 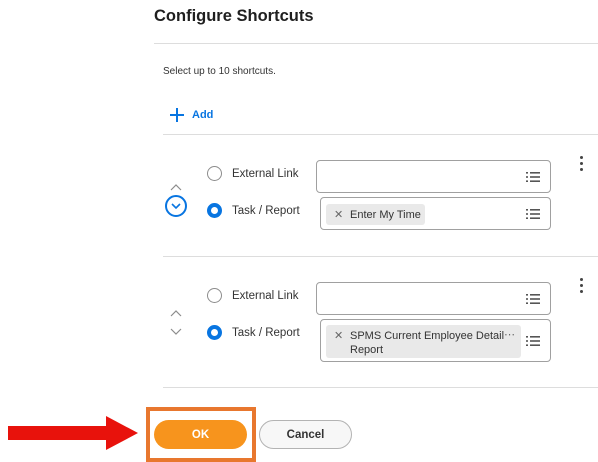 What do you see at coordinates (367, 350) in the screenshot?
I see `chip-label-line-2: Report` at bounding box center [367, 350].